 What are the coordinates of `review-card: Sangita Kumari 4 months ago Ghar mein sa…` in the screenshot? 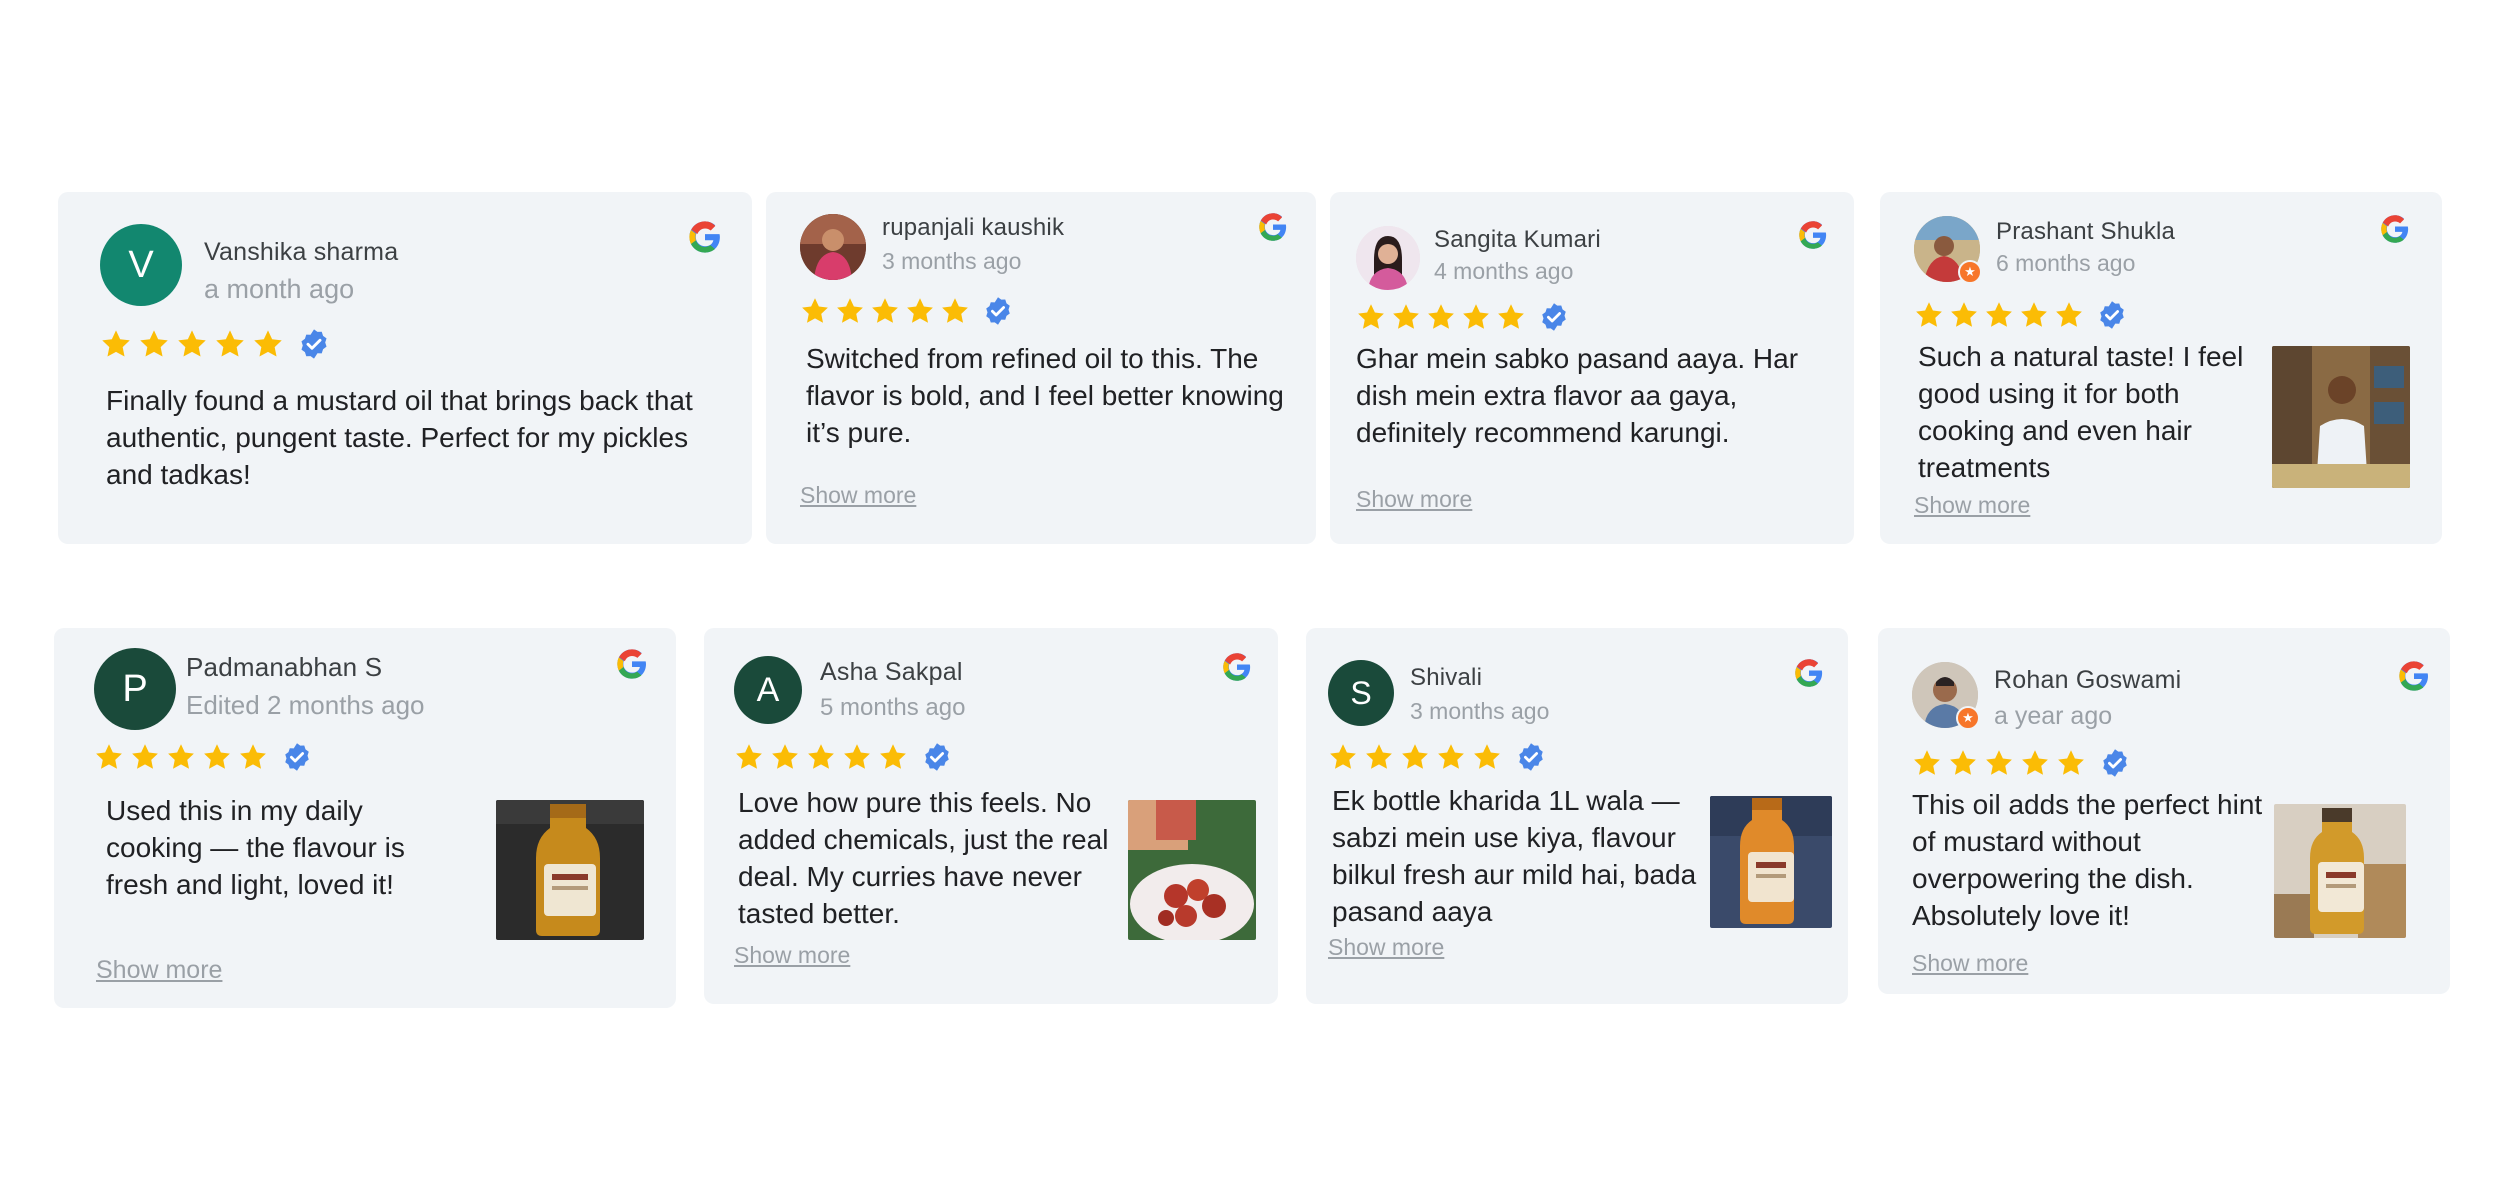 It's located at (1592, 368).